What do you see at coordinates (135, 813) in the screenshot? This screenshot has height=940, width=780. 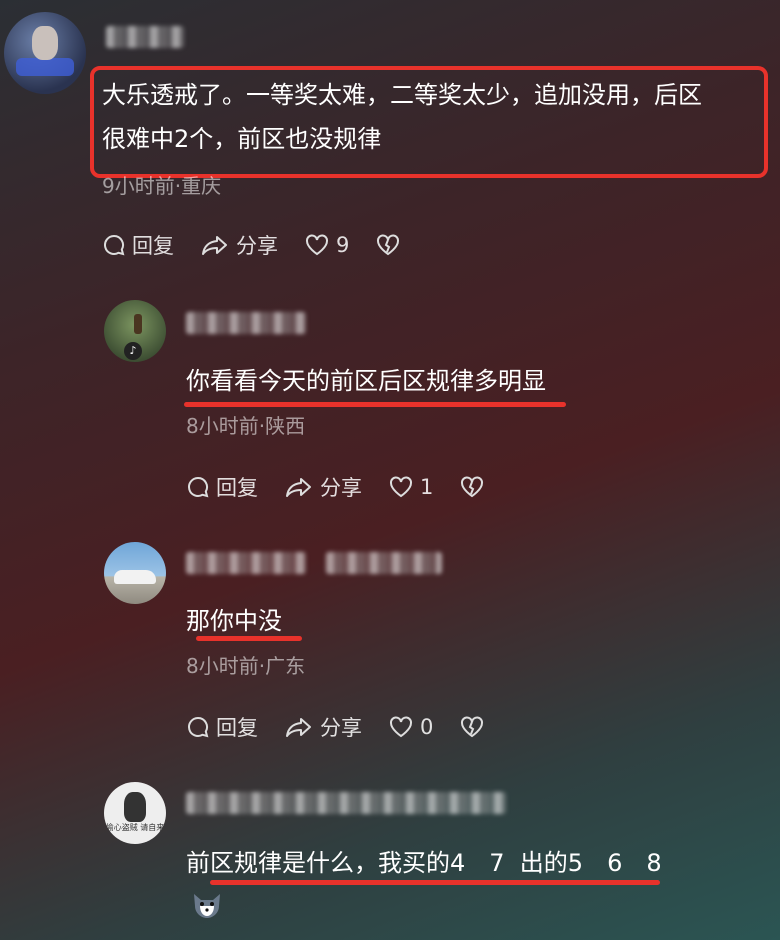 I see `avatar: 偷心盗贼 请自来` at bounding box center [135, 813].